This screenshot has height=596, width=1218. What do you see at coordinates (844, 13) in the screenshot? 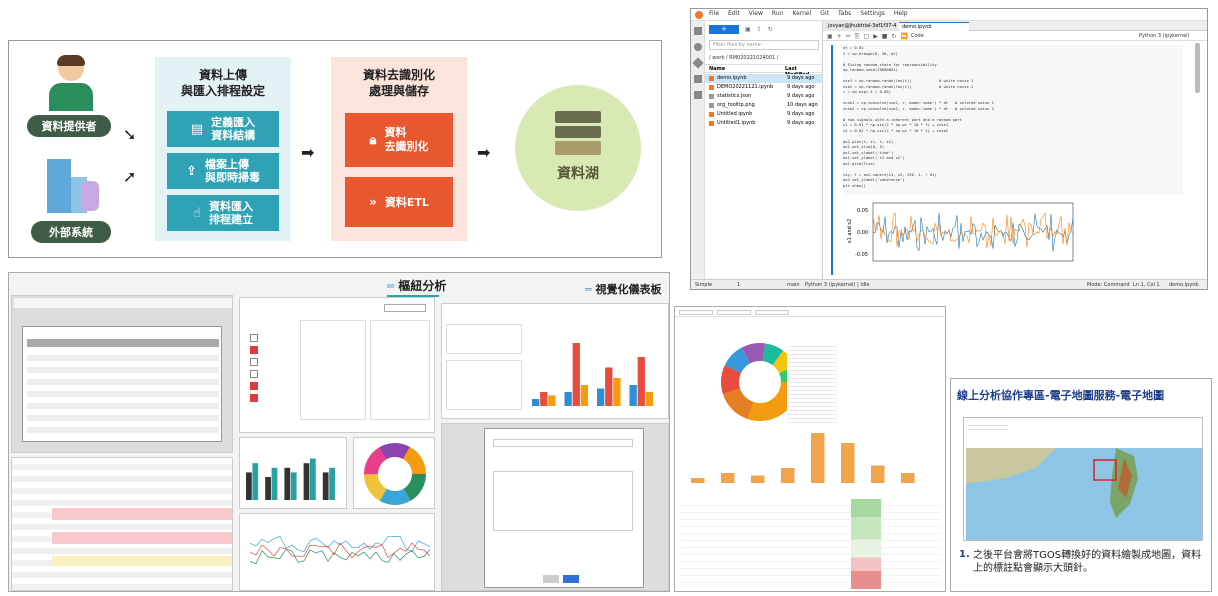
I see `menu-tabs: Tabs` at bounding box center [844, 13].